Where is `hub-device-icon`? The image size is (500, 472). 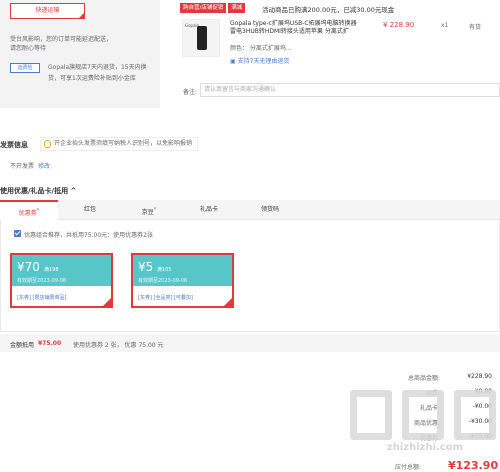
hub-device-icon is located at coordinates (202, 38).